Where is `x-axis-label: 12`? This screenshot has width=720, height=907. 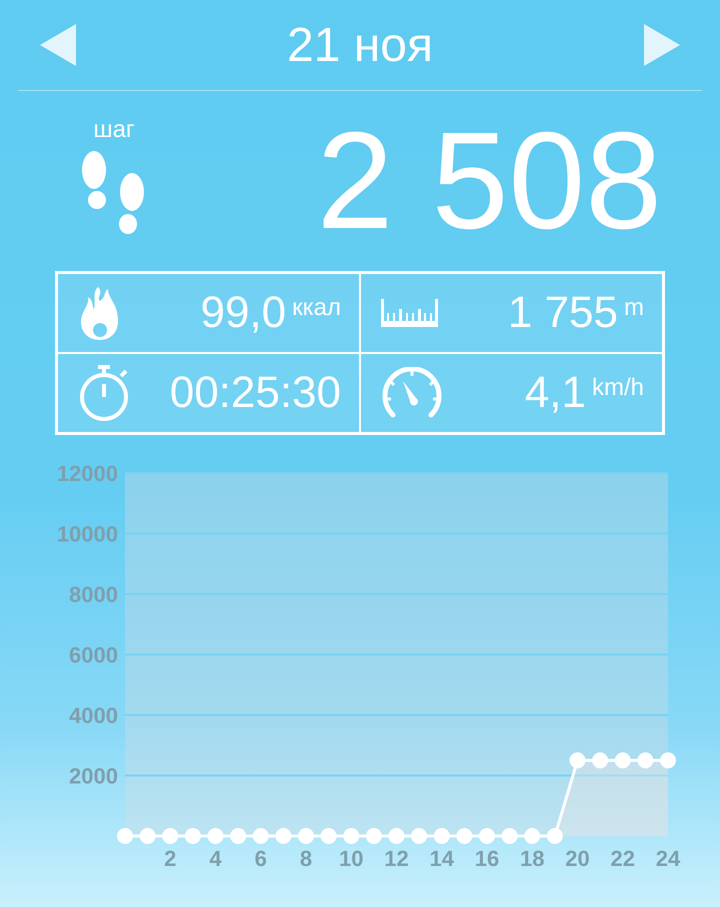 x-axis-label: 12 is located at coordinates (396, 858).